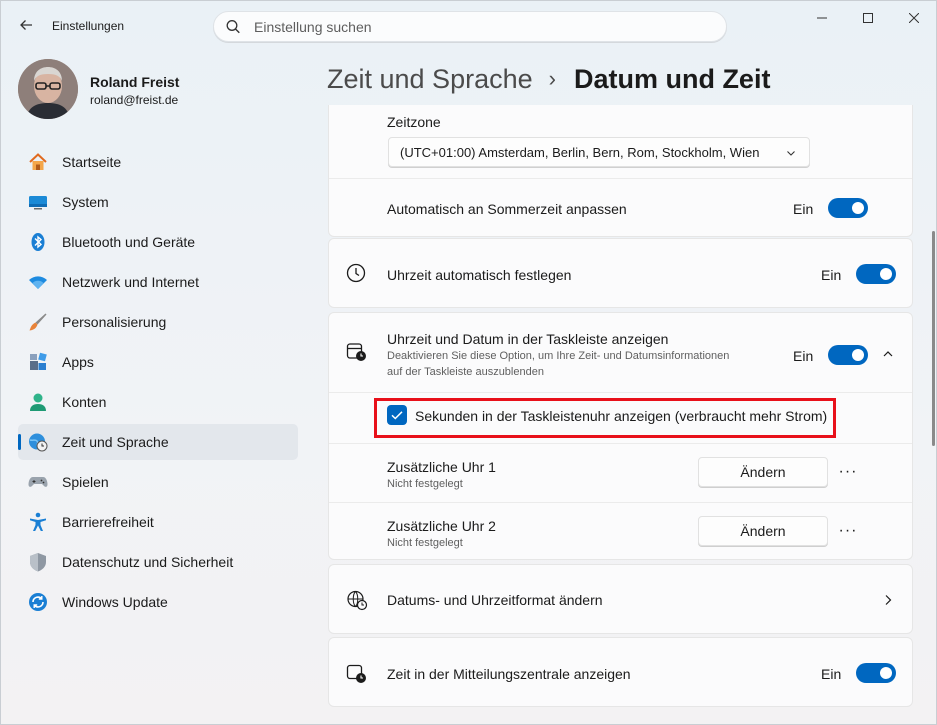 Image resolution: width=937 pixels, height=725 pixels. What do you see at coordinates (479, 275) in the screenshot?
I see `auto-time-label: Uhrzeit automatisch festlegen` at bounding box center [479, 275].